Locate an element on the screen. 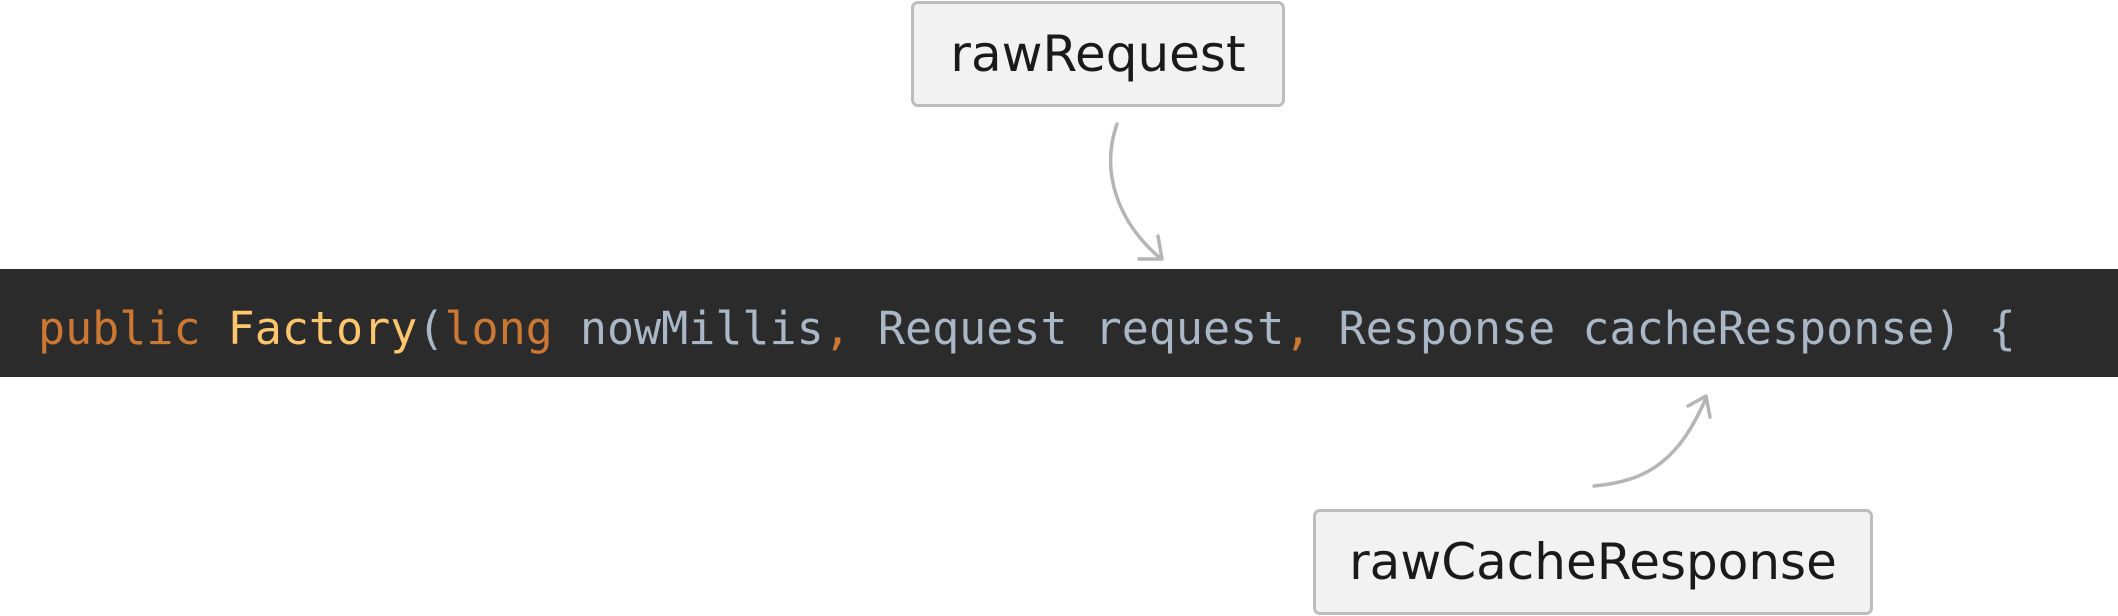  label-raw-request: rawRequest is located at coordinates (1098, 54).